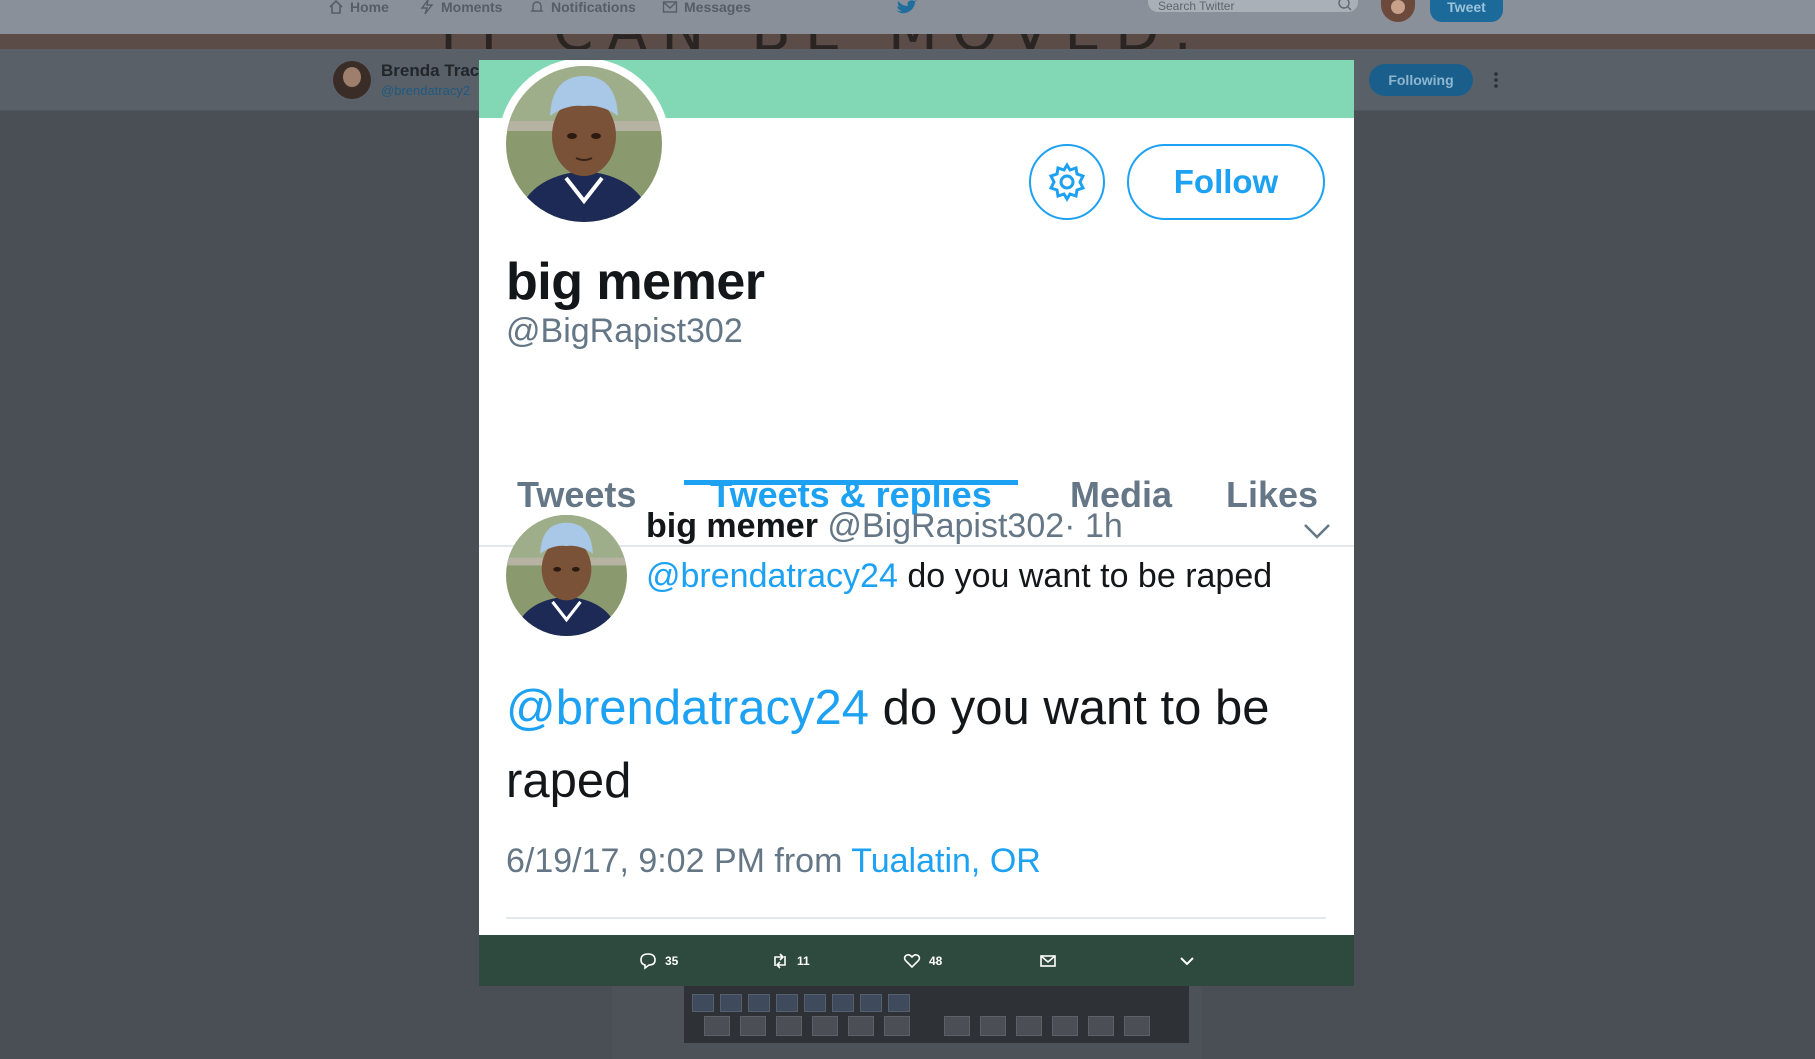 The height and width of the screenshot is (1059, 1815). Describe the element at coordinates (472, 7) in the screenshot. I see `nav-moments-label: Moments` at that location.